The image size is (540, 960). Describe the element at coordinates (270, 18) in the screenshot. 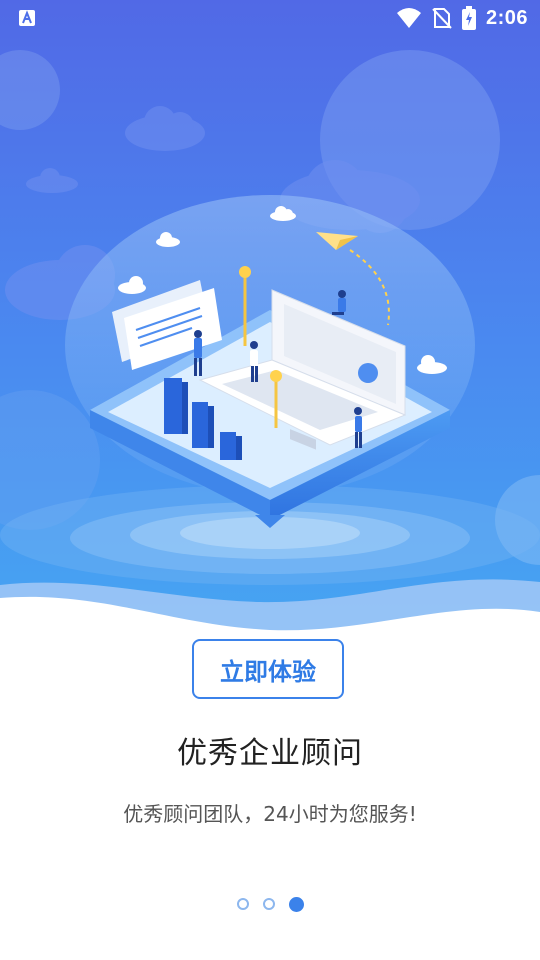

I see `status-bar: 2:06` at that location.